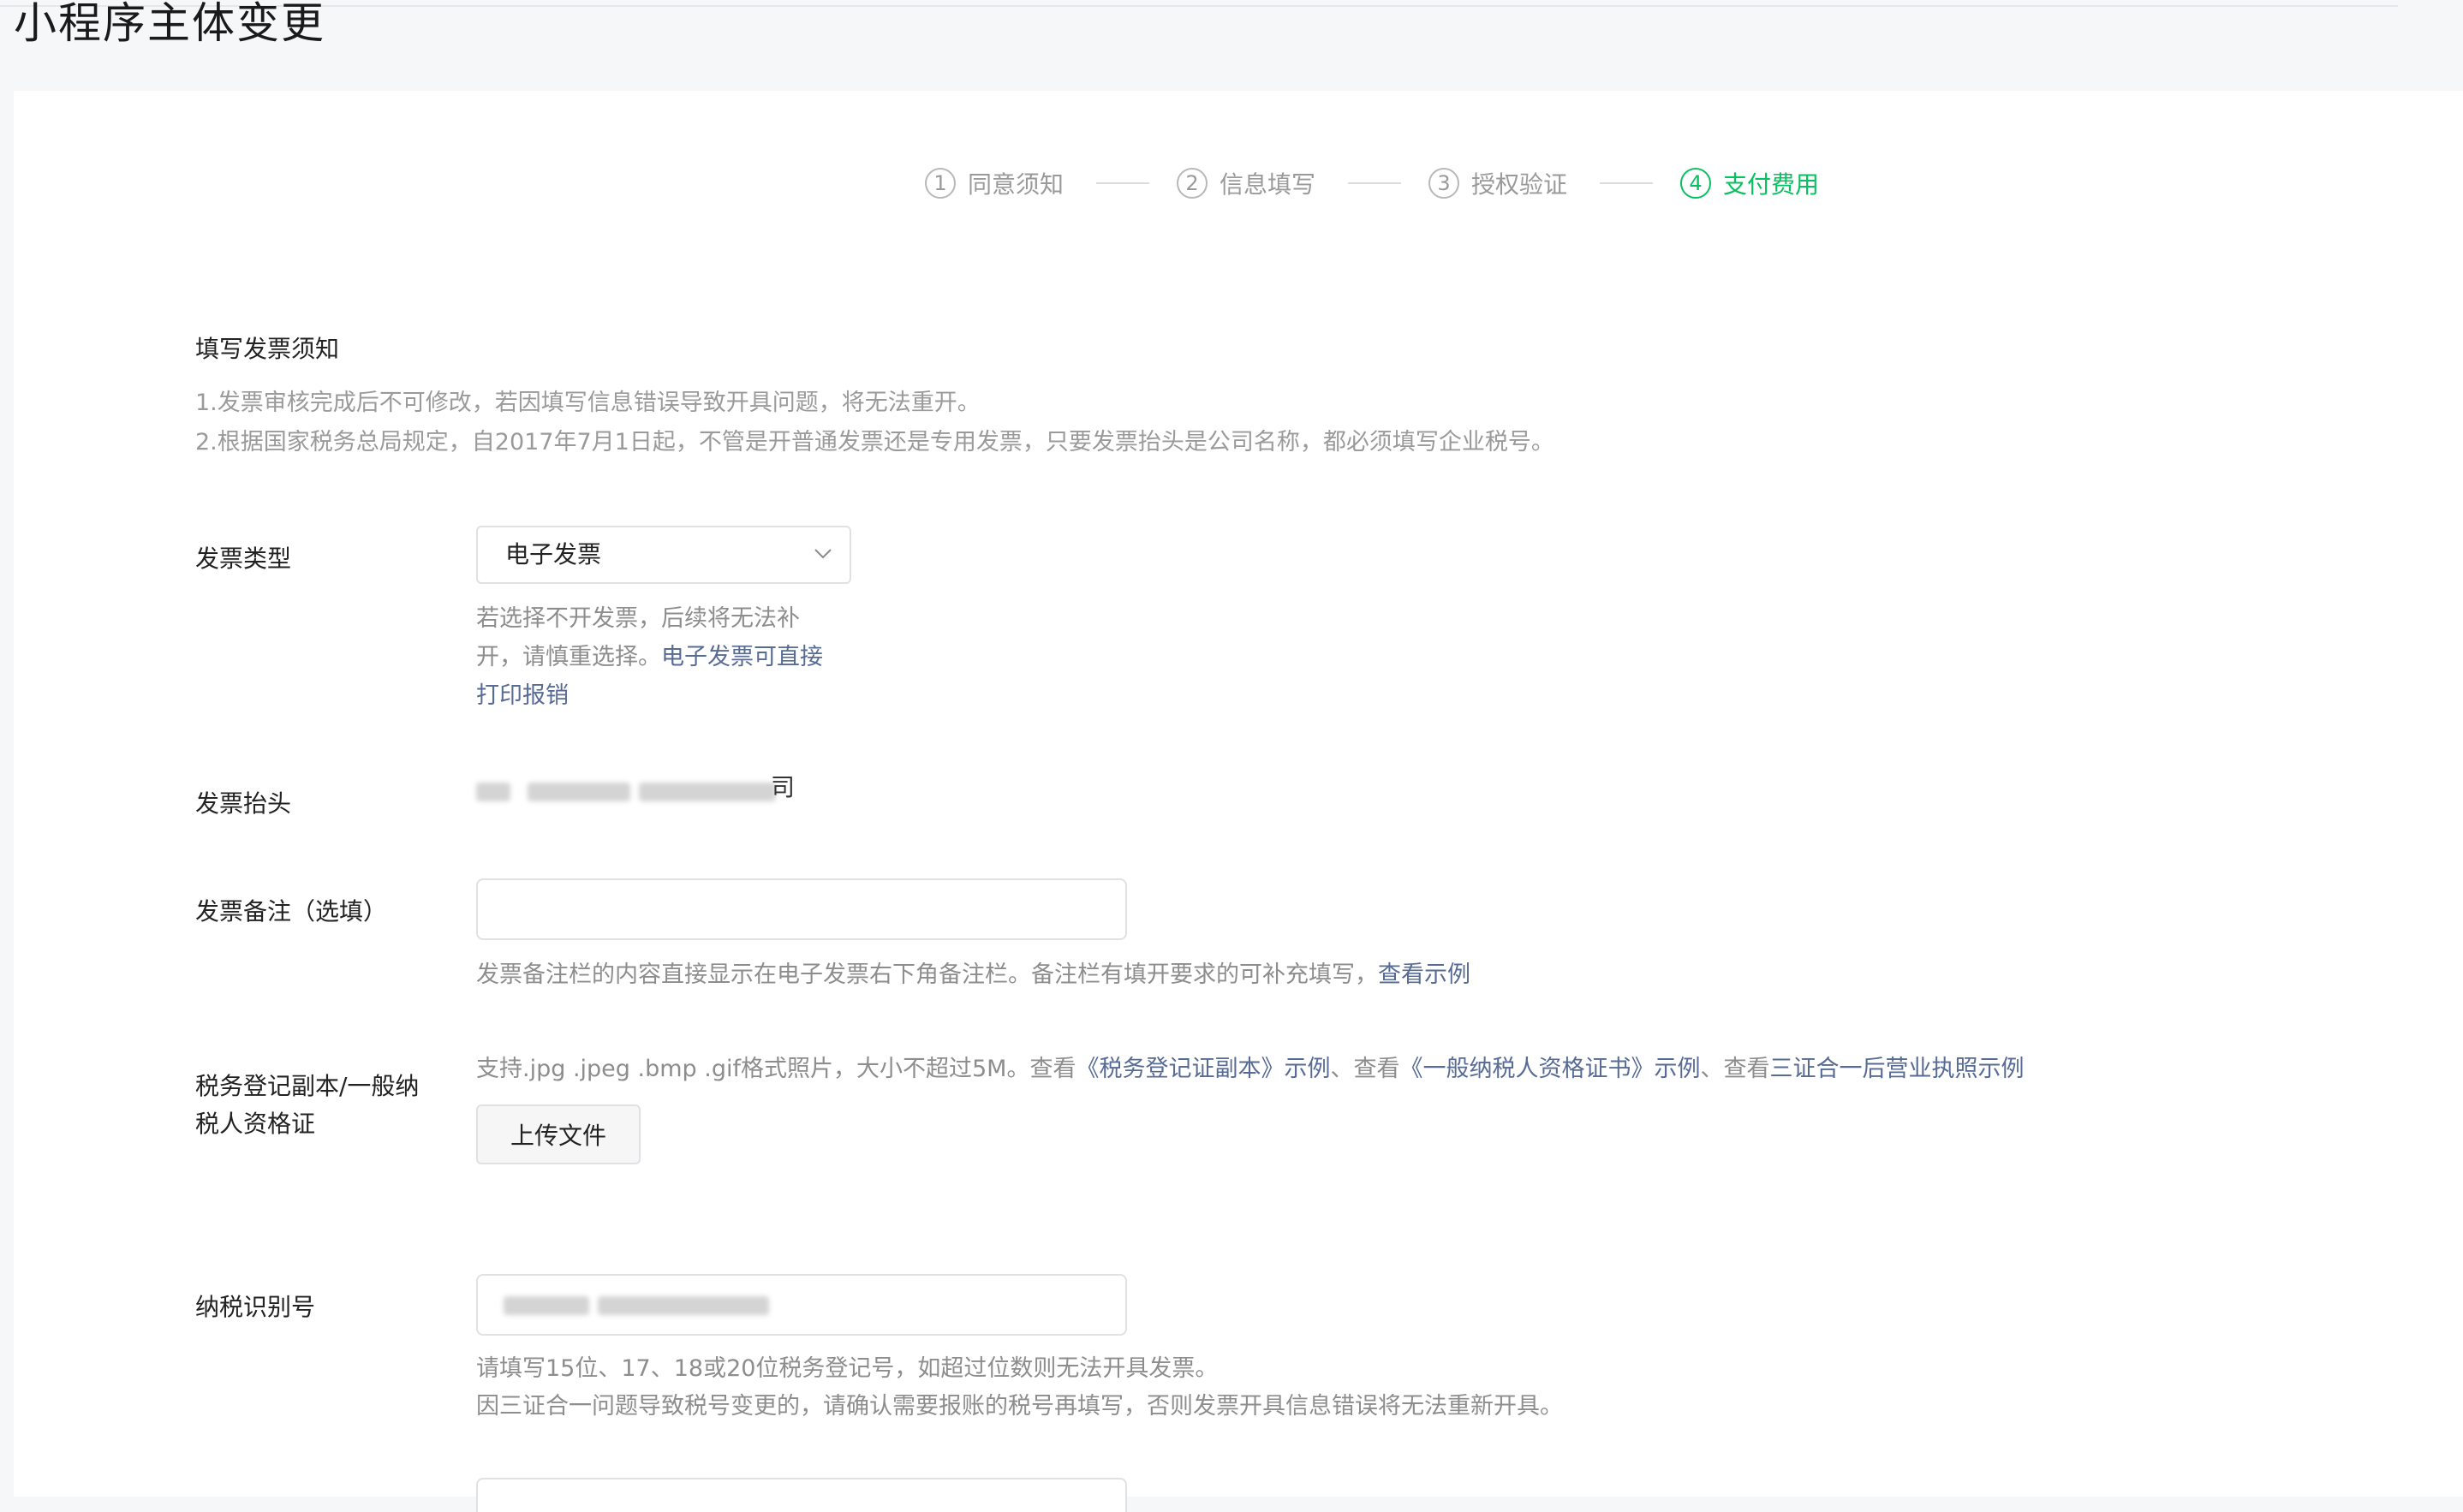  What do you see at coordinates (847, 1368) in the screenshot?
I see `tax-id-tip-1: 请填写15位、17、18或20位税务登记号，如超过位数则无法开具发票。` at bounding box center [847, 1368].